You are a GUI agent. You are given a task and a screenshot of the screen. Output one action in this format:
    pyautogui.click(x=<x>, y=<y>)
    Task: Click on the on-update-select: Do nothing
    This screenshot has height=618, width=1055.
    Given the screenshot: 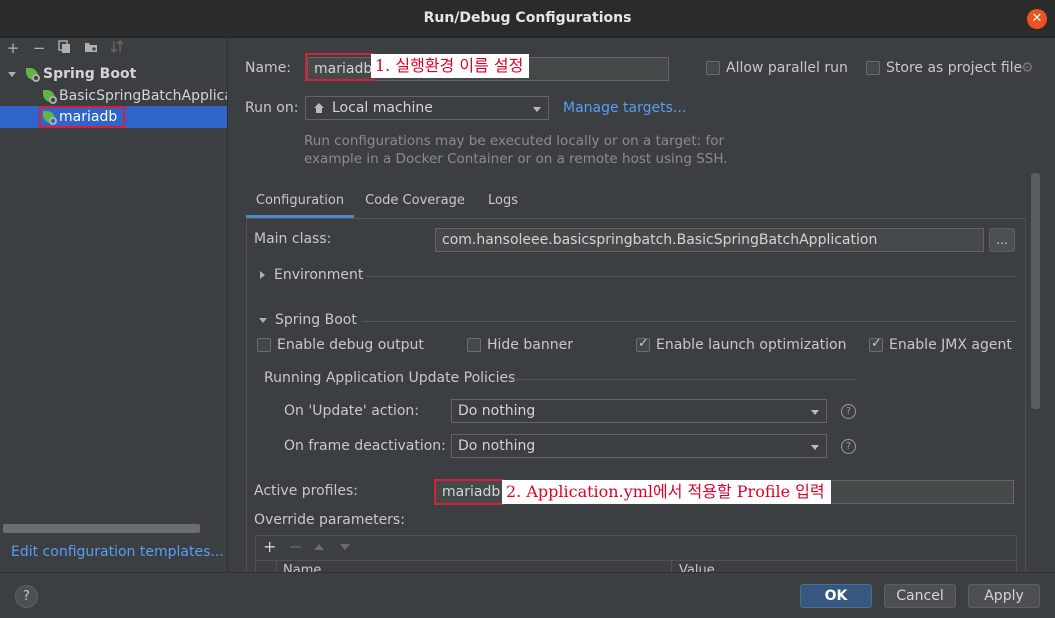 What is the action you would take?
    pyautogui.click(x=639, y=411)
    